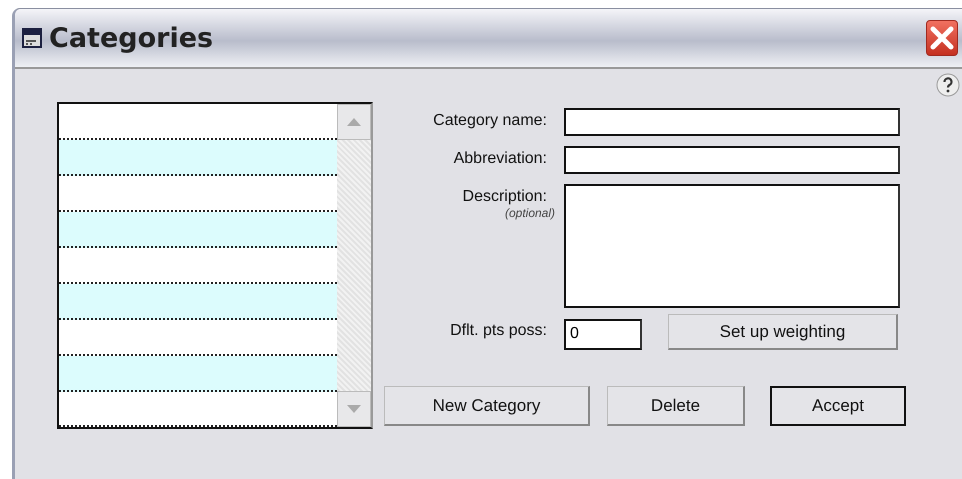  I want to click on weighting-button: Set up weighting, so click(783, 332).